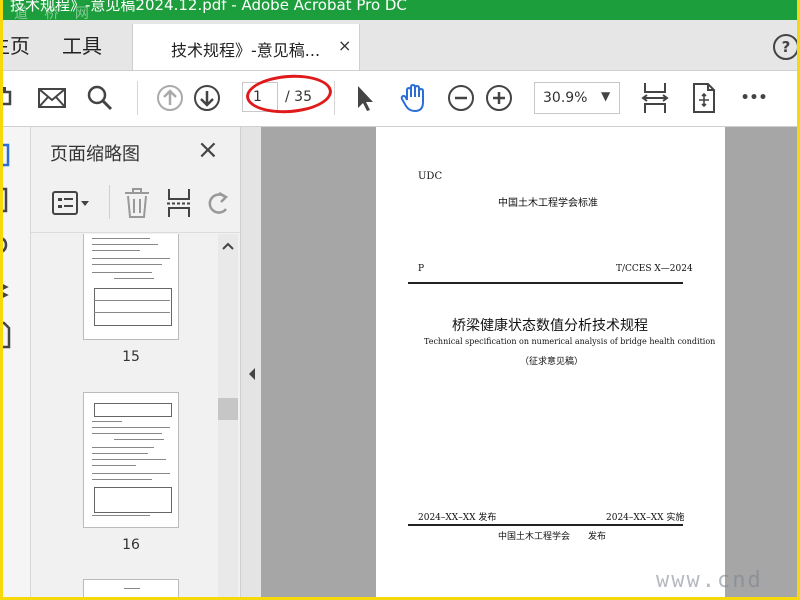 This screenshot has height=600, width=800. I want to click on issuer: 中国土木工程学会 发布, so click(552, 537).